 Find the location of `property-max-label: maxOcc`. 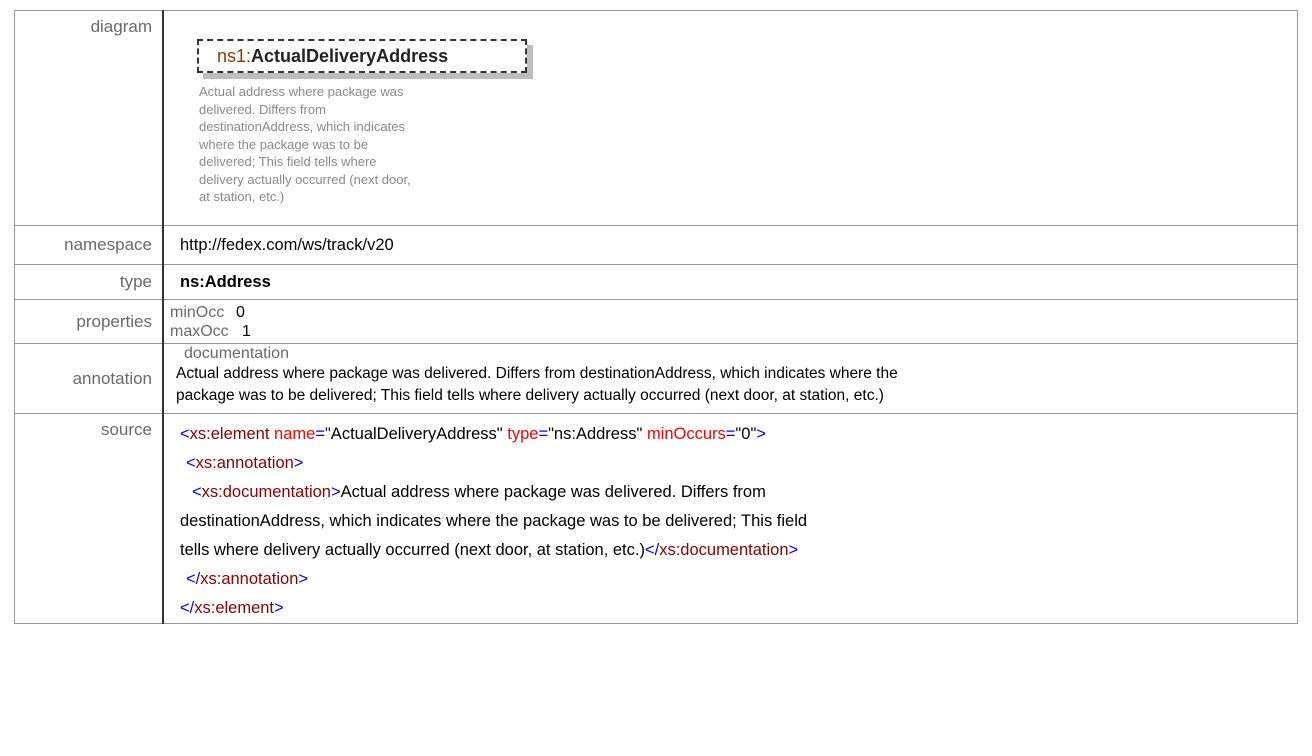

property-max-label: maxOcc is located at coordinates (199, 331).